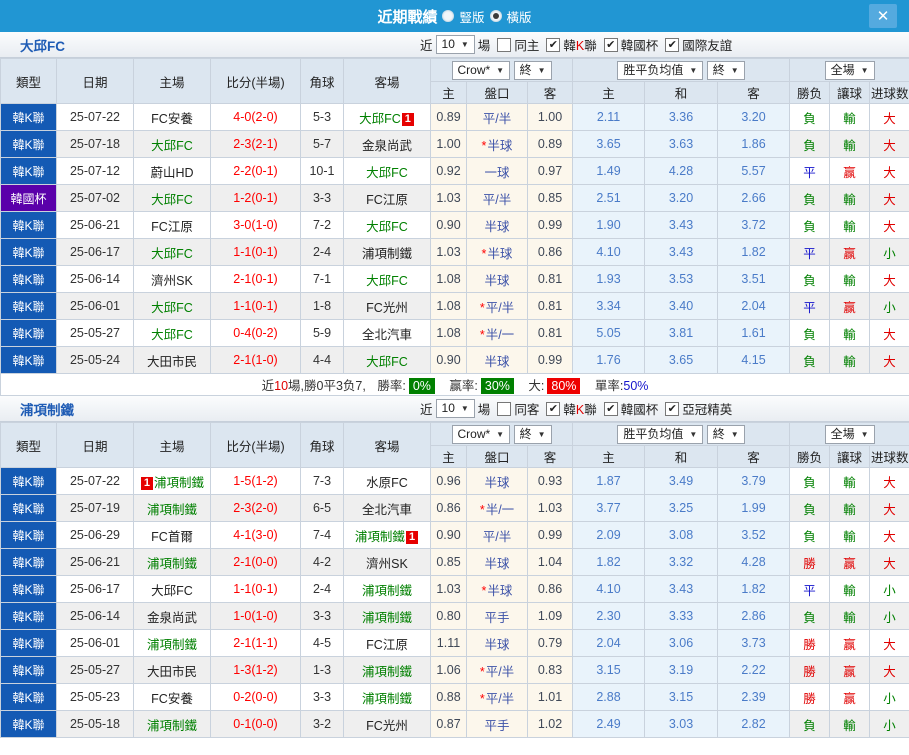  I want to click on mean-home-cell: 2.51, so click(609, 198).